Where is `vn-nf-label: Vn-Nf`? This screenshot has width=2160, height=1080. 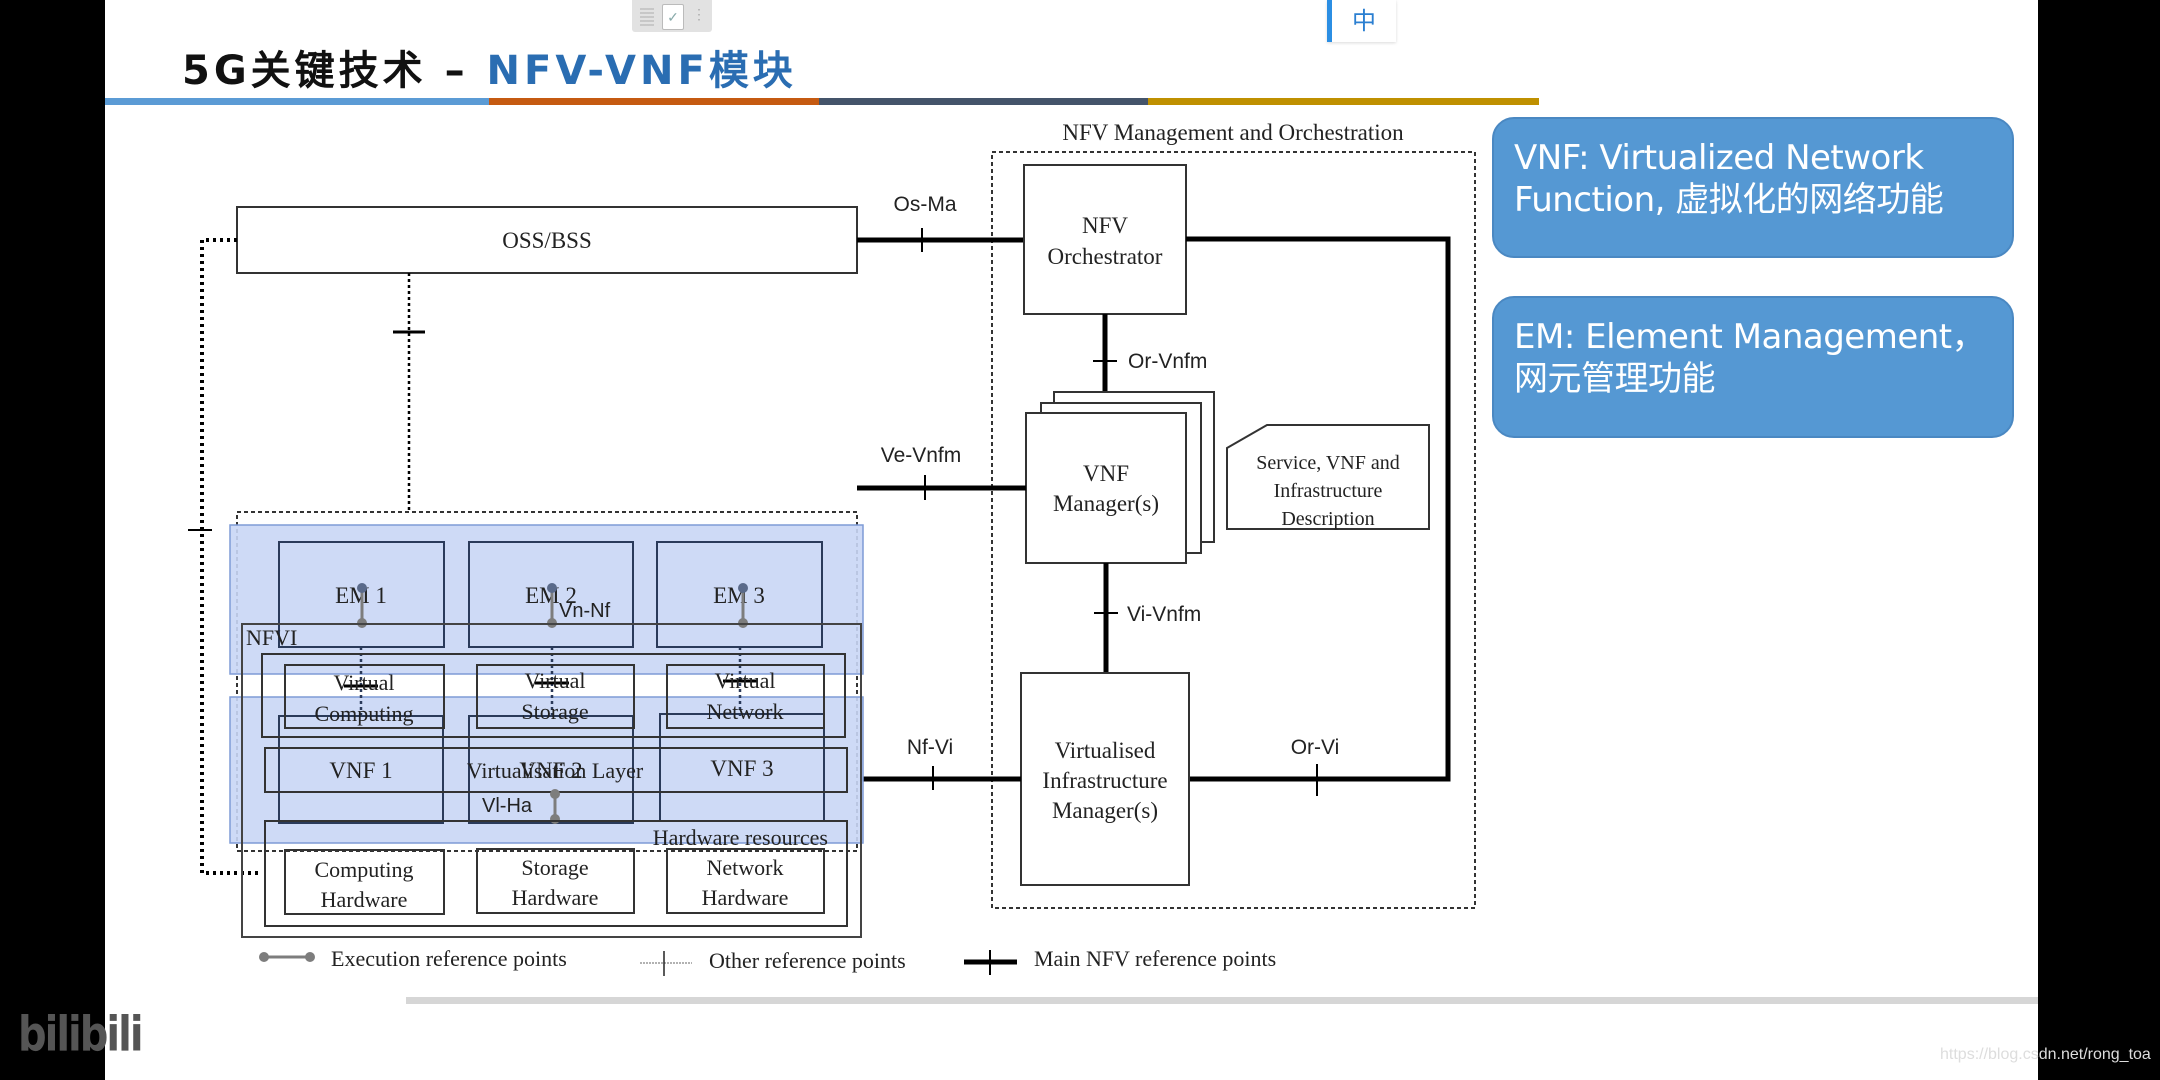 vn-nf-label: Vn-Nf is located at coordinates (585, 611).